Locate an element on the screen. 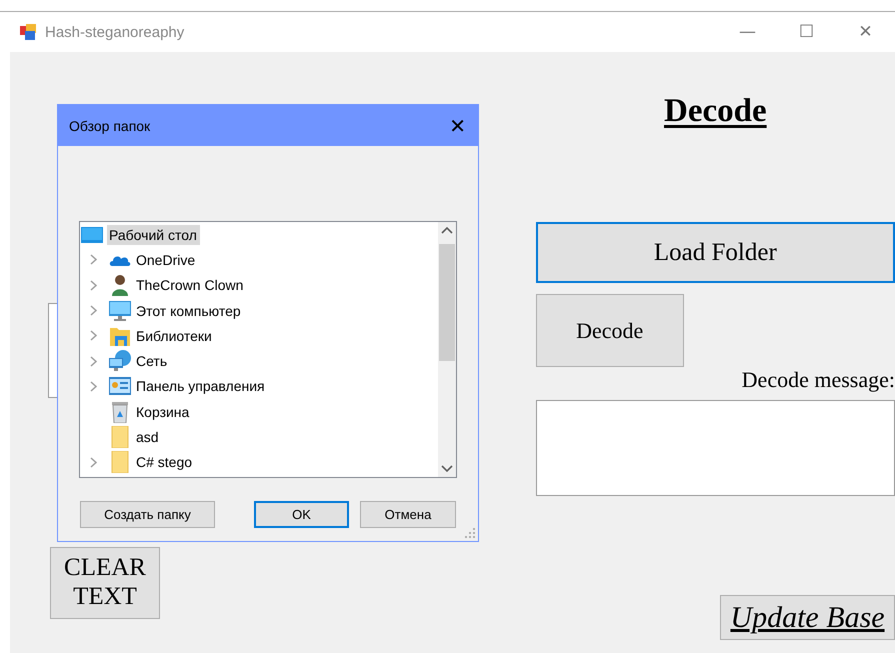 The height and width of the screenshot is (653, 895). tree-item: C# stego is located at coordinates (165, 462).